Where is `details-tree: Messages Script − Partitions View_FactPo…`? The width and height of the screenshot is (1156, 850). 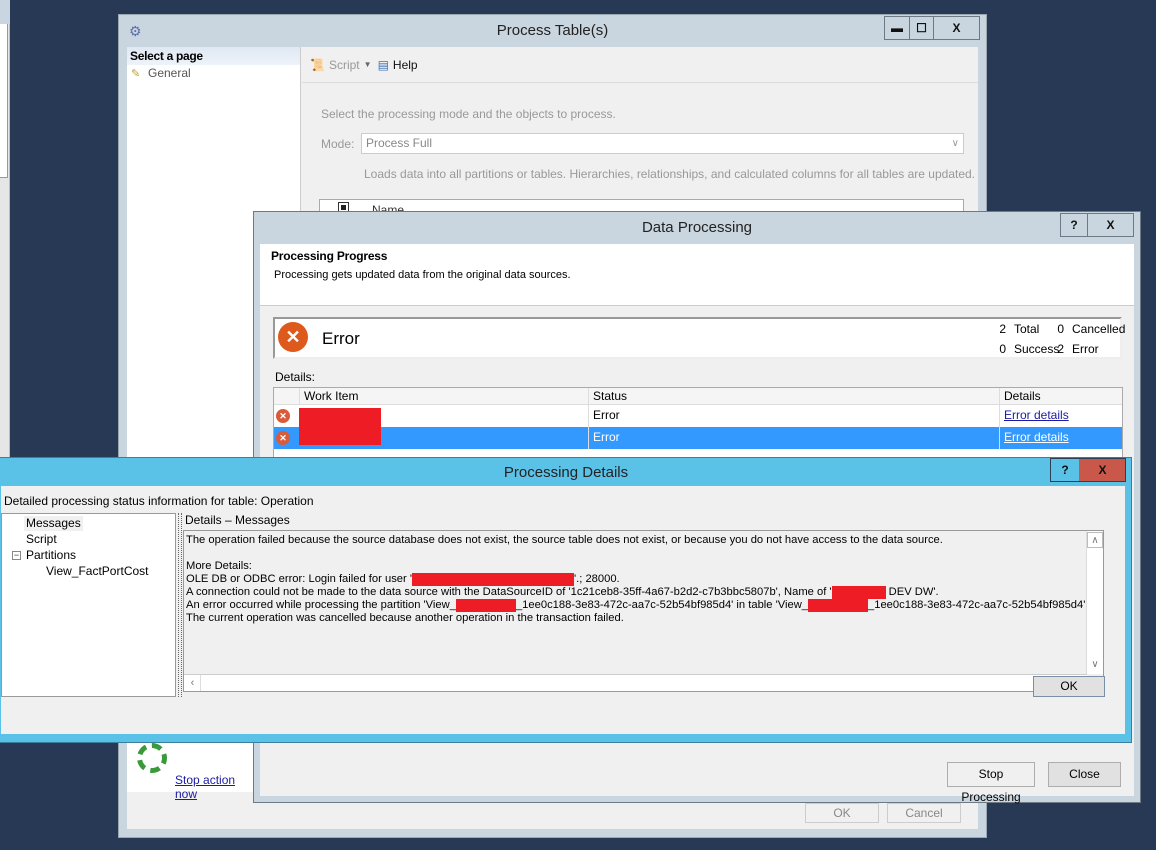
details-tree: Messages Script − Partitions View_FactPo… is located at coordinates (88, 605).